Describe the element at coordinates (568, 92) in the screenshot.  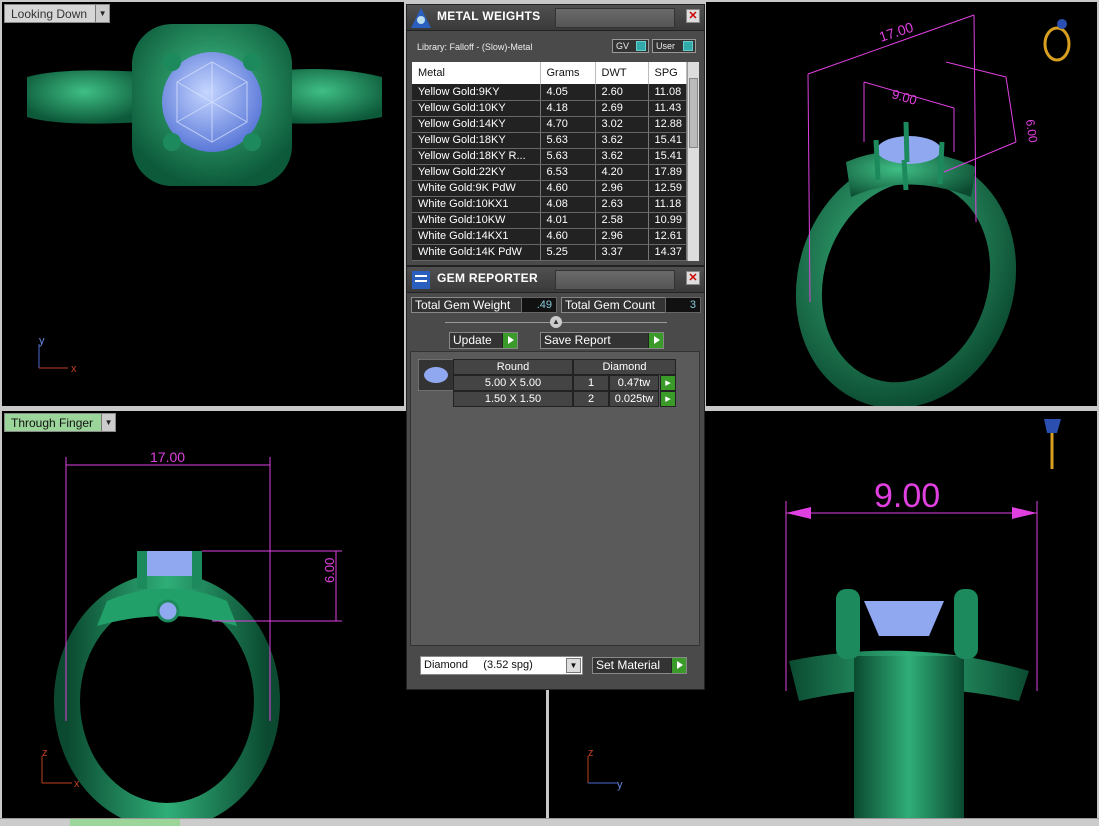
I see `table-cell: 4.05` at that location.